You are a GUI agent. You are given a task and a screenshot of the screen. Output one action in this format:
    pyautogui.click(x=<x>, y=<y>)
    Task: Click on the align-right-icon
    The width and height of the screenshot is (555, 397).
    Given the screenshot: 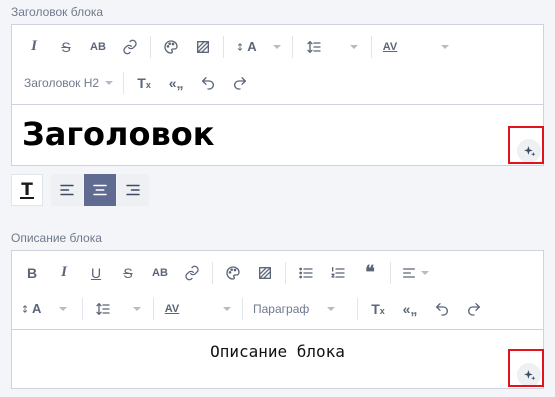 What is the action you would take?
    pyautogui.click(x=133, y=190)
    